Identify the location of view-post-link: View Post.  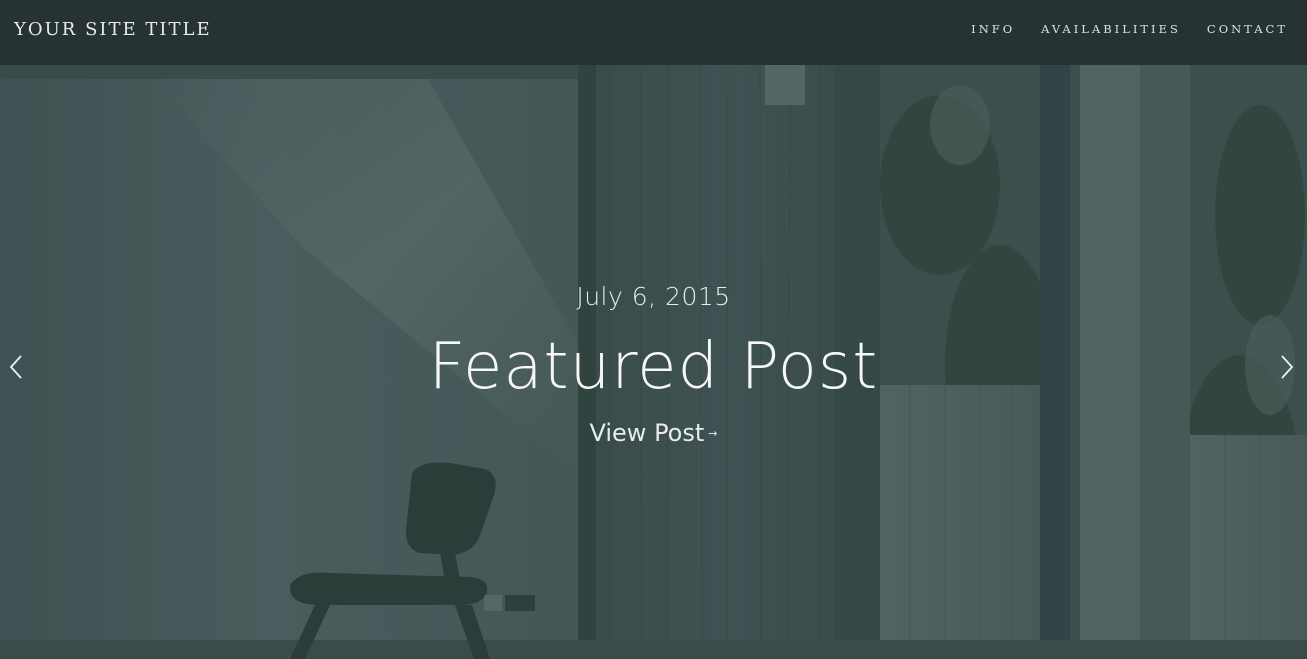
(646, 433).